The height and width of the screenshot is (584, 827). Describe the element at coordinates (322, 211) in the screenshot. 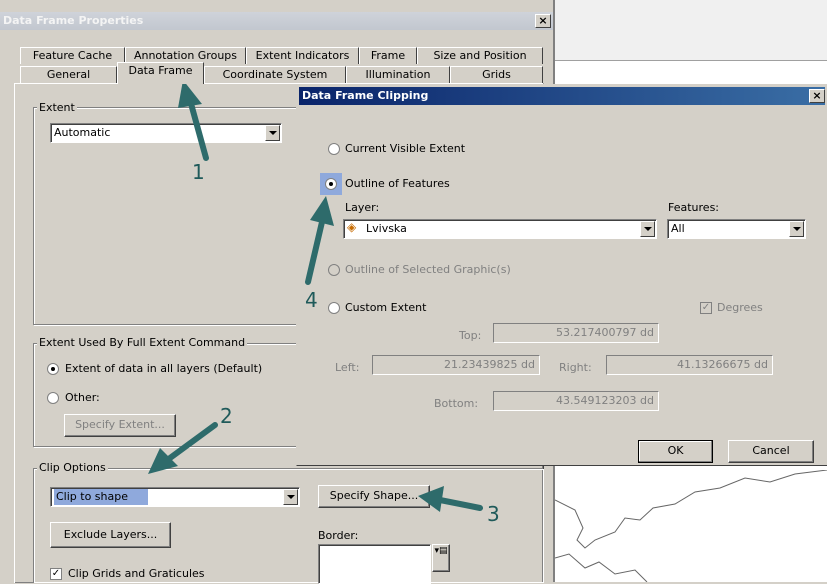

I see `arrow-4-head` at that location.